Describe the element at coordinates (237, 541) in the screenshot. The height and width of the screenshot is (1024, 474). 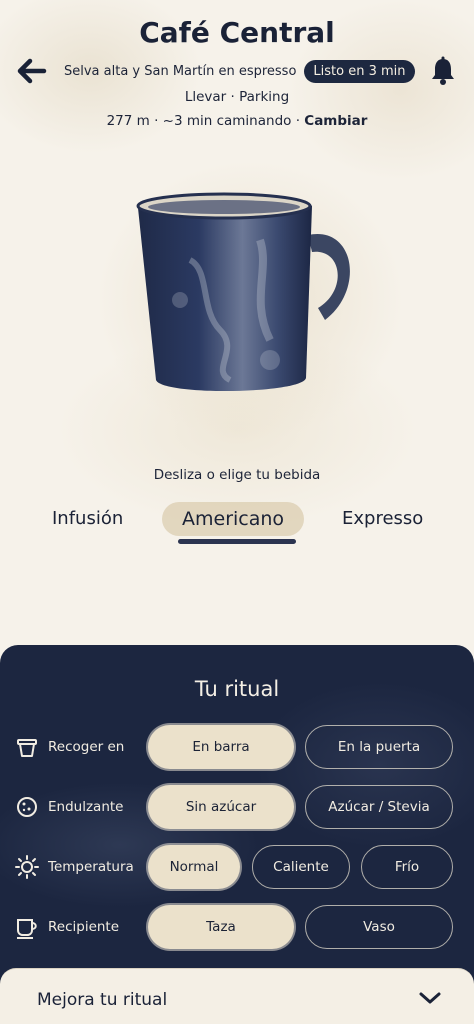
I see `selected-tab-indicator` at that location.